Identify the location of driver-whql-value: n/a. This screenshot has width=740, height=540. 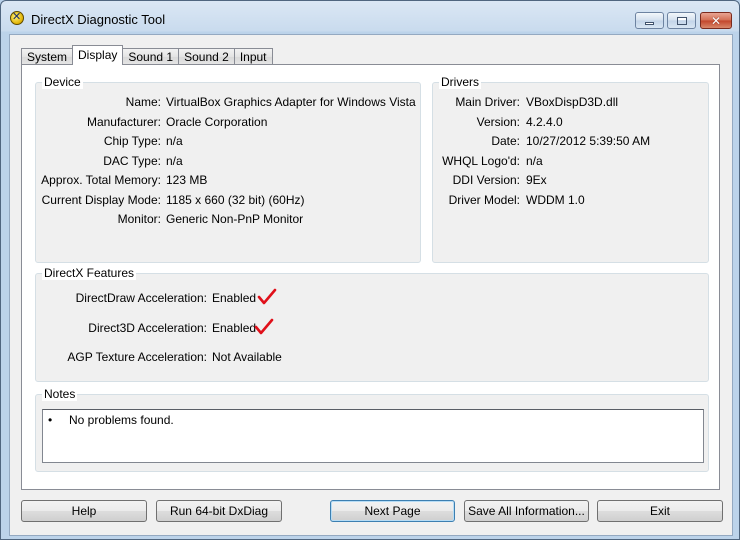
(534, 161).